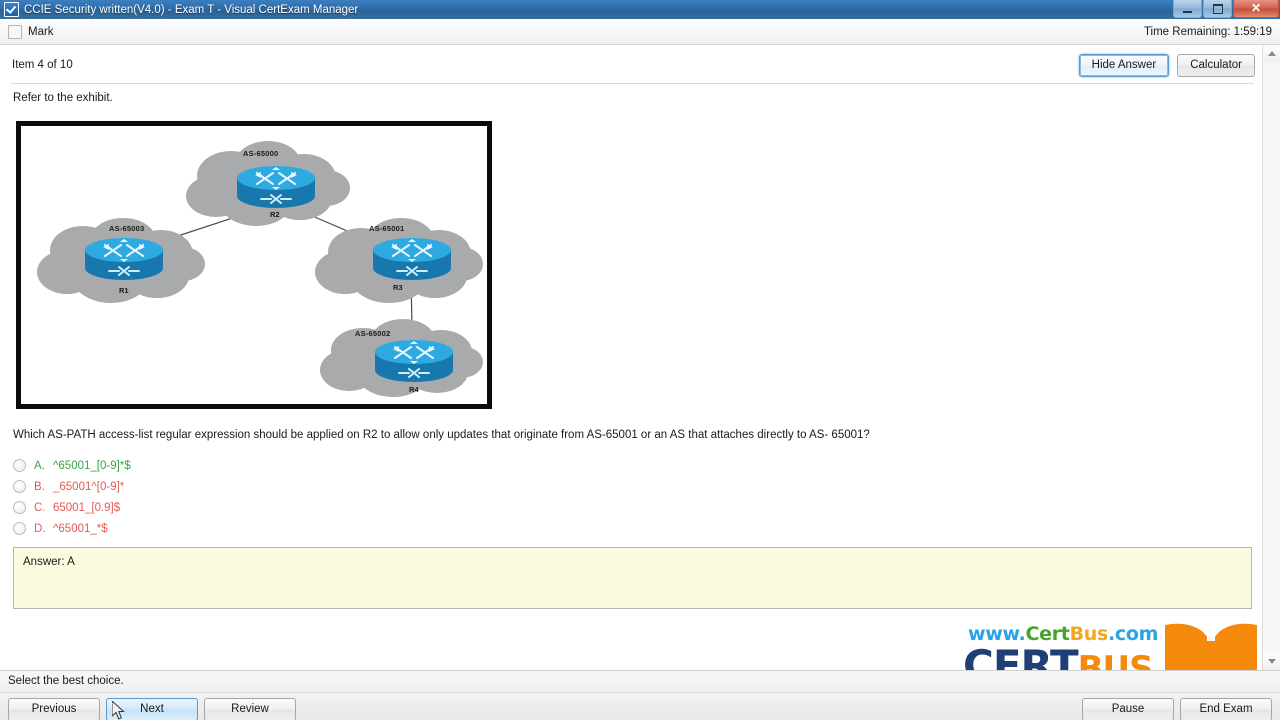 The image size is (1280, 720). I want to click on router-label-r2: R2, so click(275, 214).